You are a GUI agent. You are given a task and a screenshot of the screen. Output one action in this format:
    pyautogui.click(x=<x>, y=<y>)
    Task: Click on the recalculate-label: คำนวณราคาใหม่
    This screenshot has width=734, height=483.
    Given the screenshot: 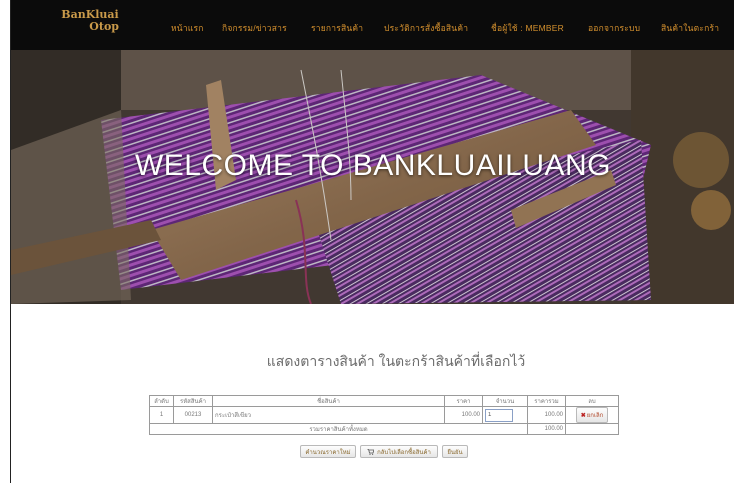 What is the action you would take?
    pyautogui.click(x=328, y=452)
    